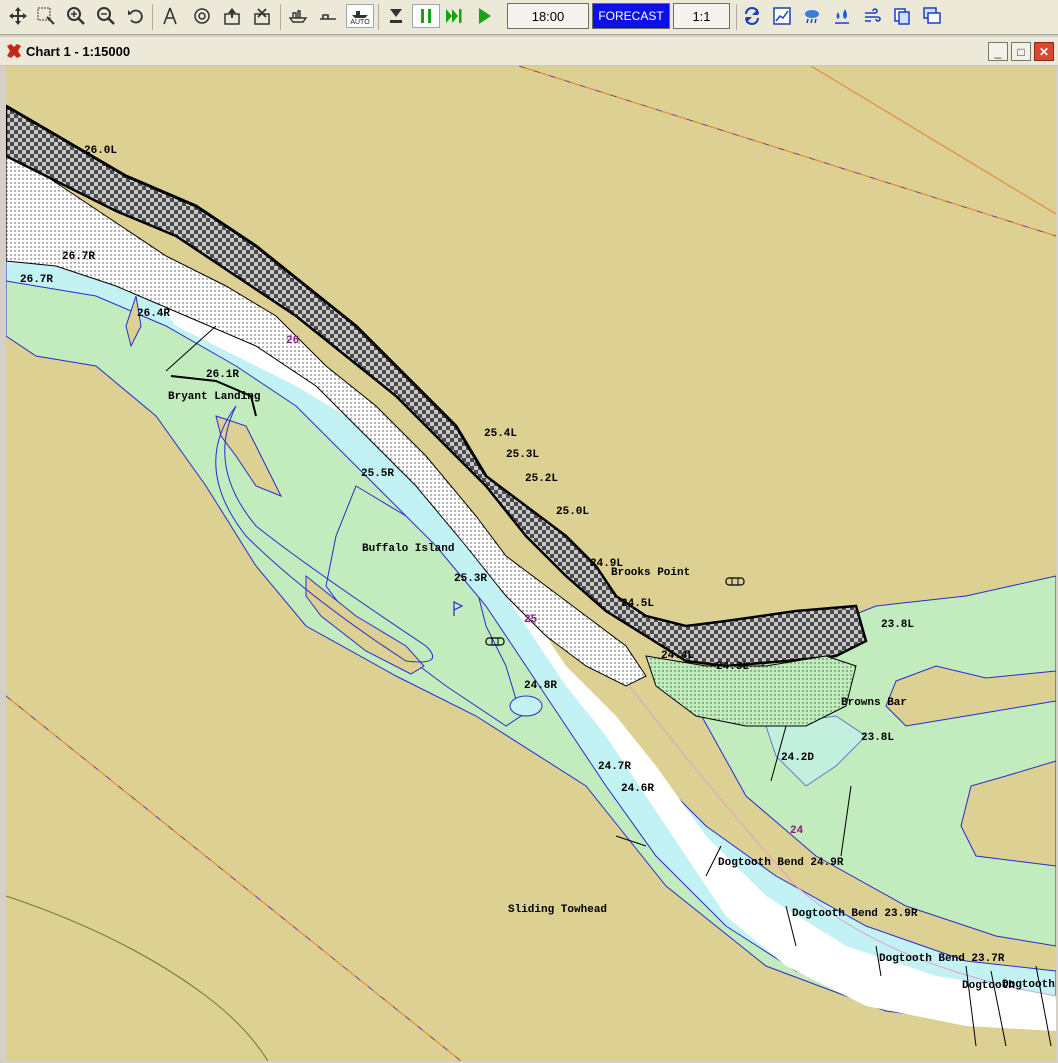 Image resolution: width=1058 pixels, height=1063 pixels. Describe the element at coordinates (46, 16) in the screenshot. I see `select-area-icon` at that location.